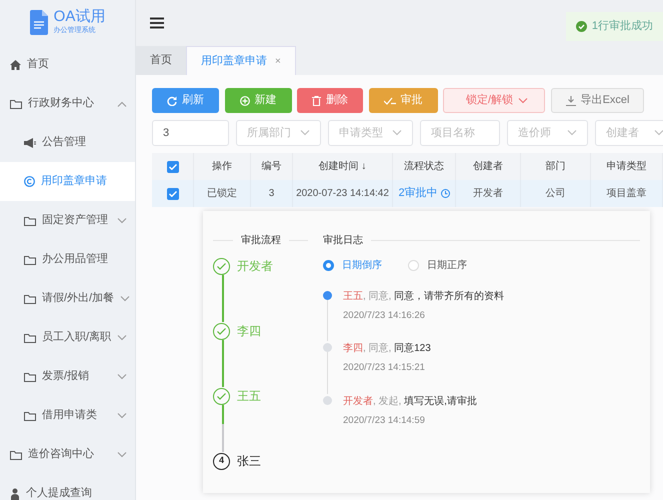 This screenshot has width=663, height=500. Describe the element at coordinates (67, 298) in the screenshot. I see `sidebar-item: 请假/外出/加餐` at that location.